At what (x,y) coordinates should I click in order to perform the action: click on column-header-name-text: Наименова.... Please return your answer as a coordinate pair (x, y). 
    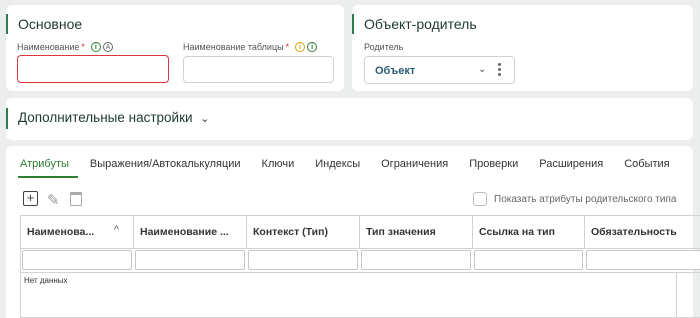
    Looking at the image, I should click on (61, 232).